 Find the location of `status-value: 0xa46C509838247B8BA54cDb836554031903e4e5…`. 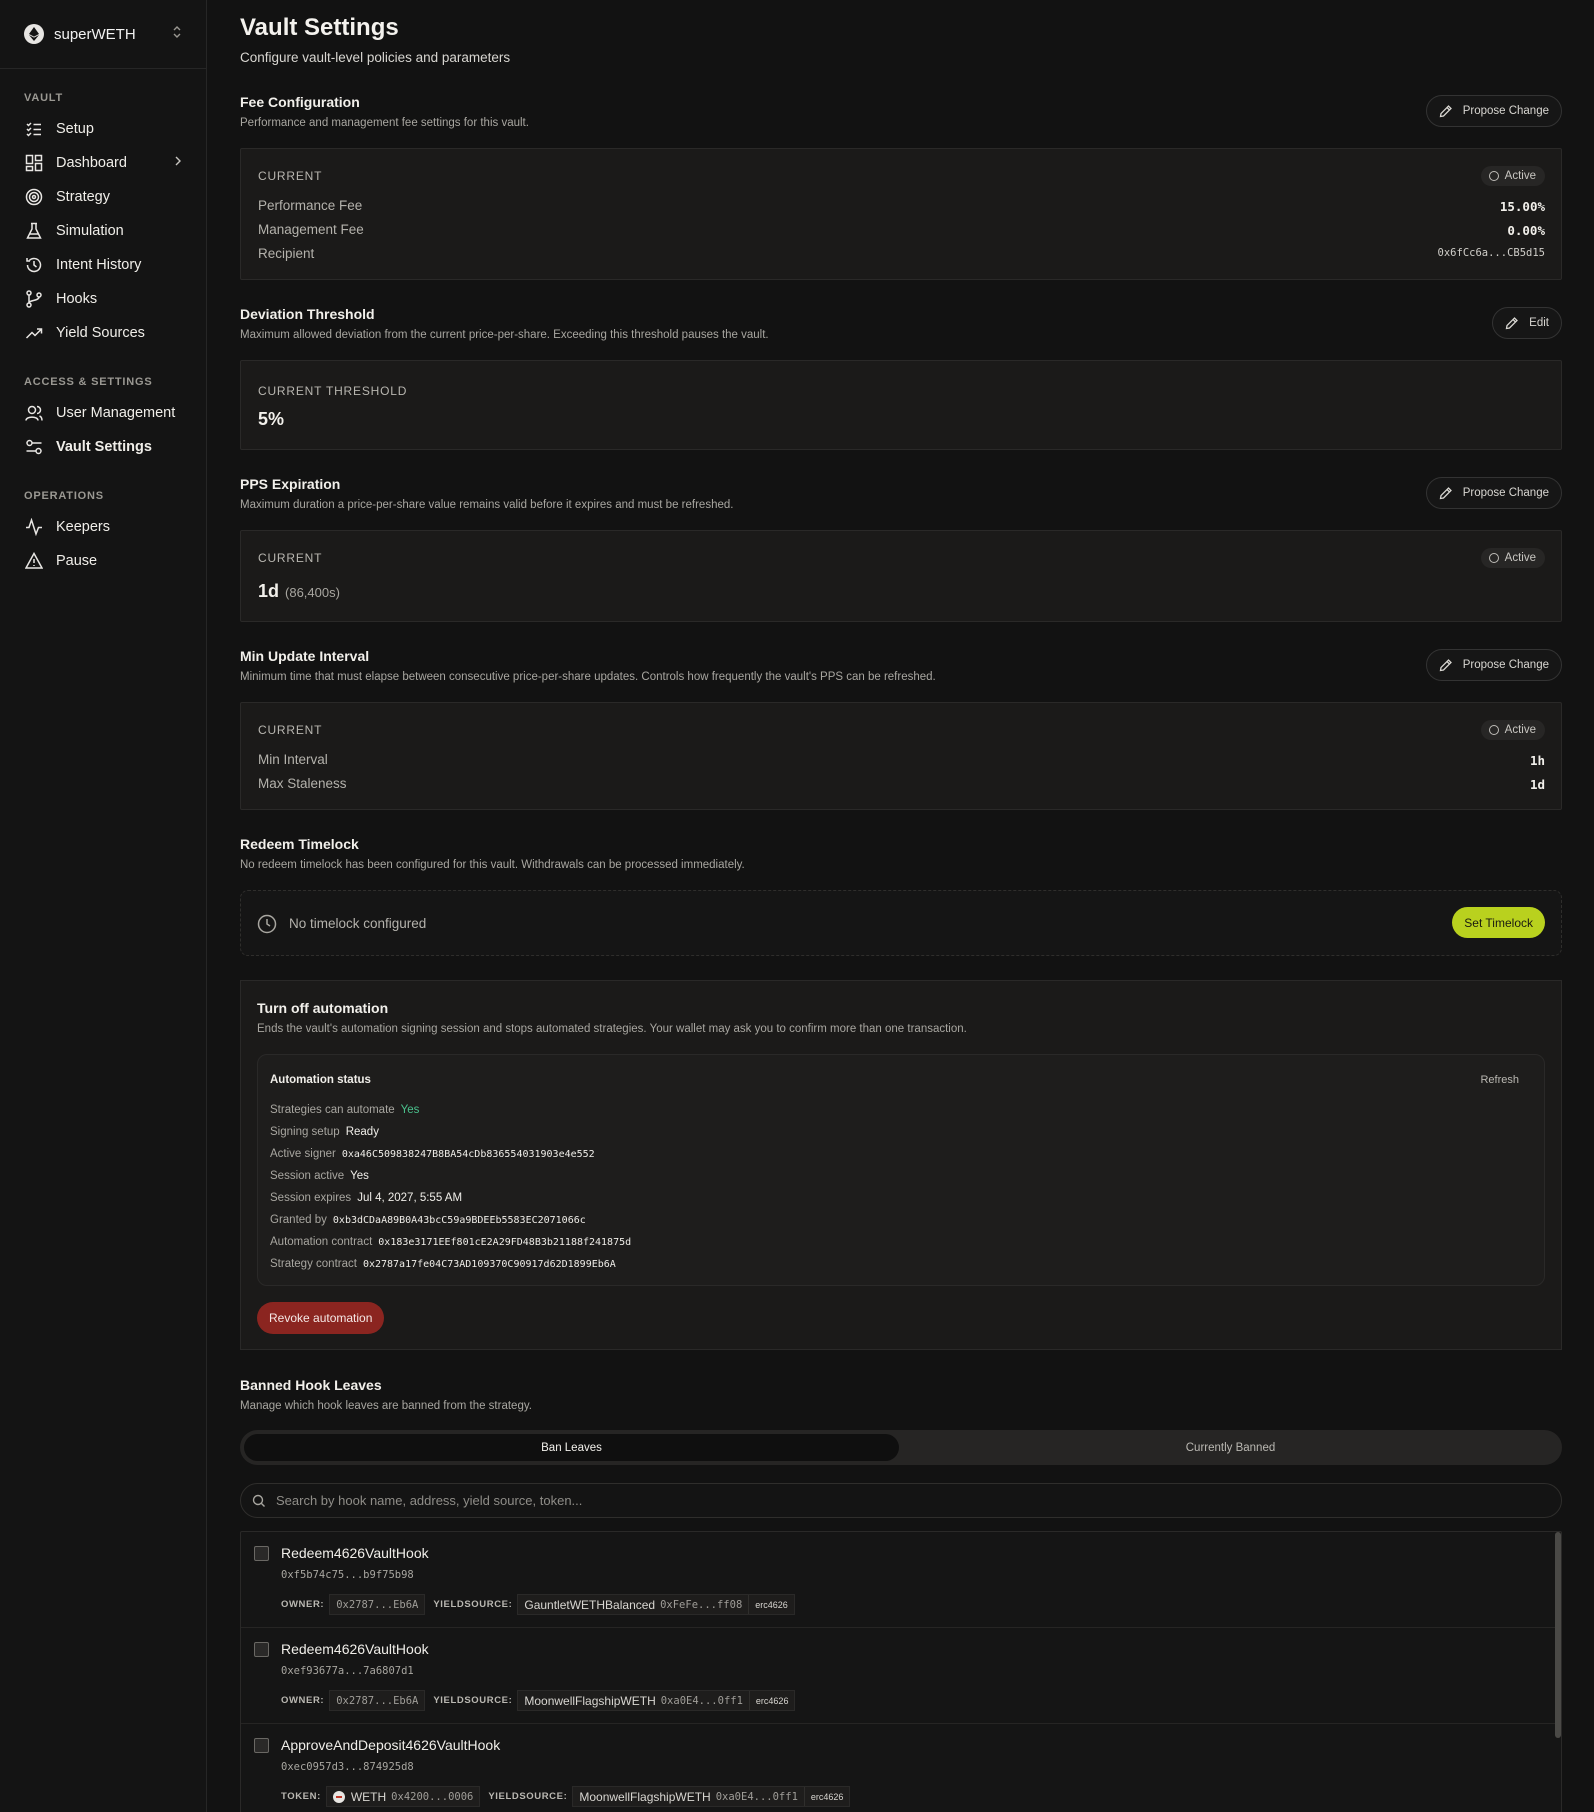

status-value: 0xa46C509838247B8BA54cDb836554031903e4e5… is located at coordinates (468, 1154).